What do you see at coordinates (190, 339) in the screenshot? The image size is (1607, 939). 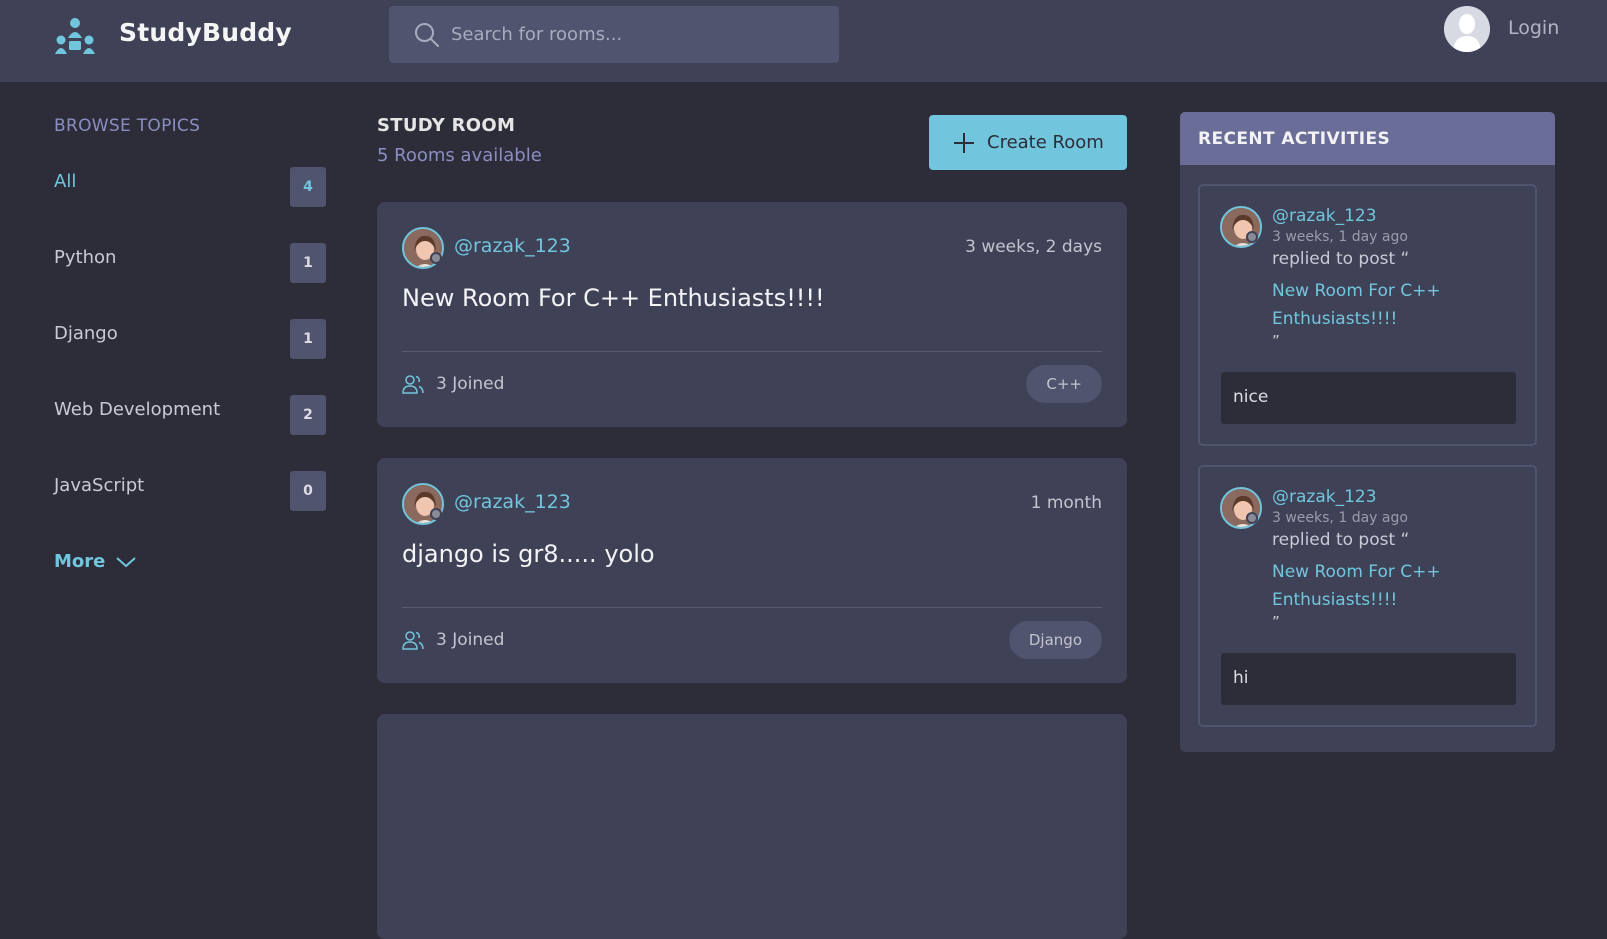 I see `topic-item-django: Django 1` at bounding box center [190, 339].